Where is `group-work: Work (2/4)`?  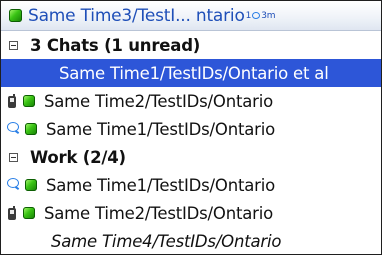 group-work: Work (2/4) is located at coordinates (191, 157).